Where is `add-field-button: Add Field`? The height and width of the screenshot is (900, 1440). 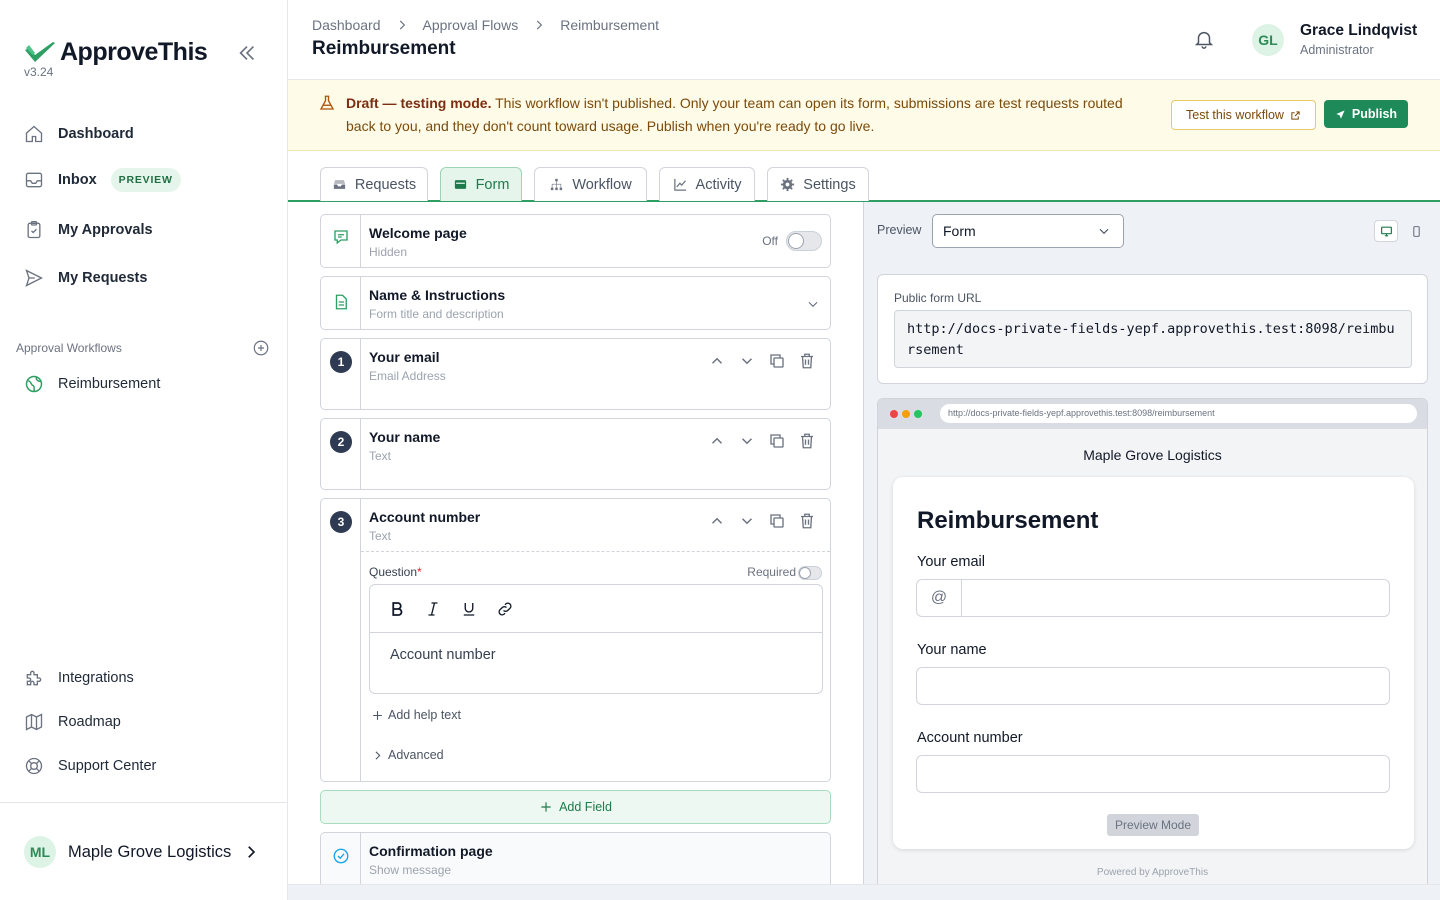
add-field-button: Add Field is located at coordinates (575, 807).